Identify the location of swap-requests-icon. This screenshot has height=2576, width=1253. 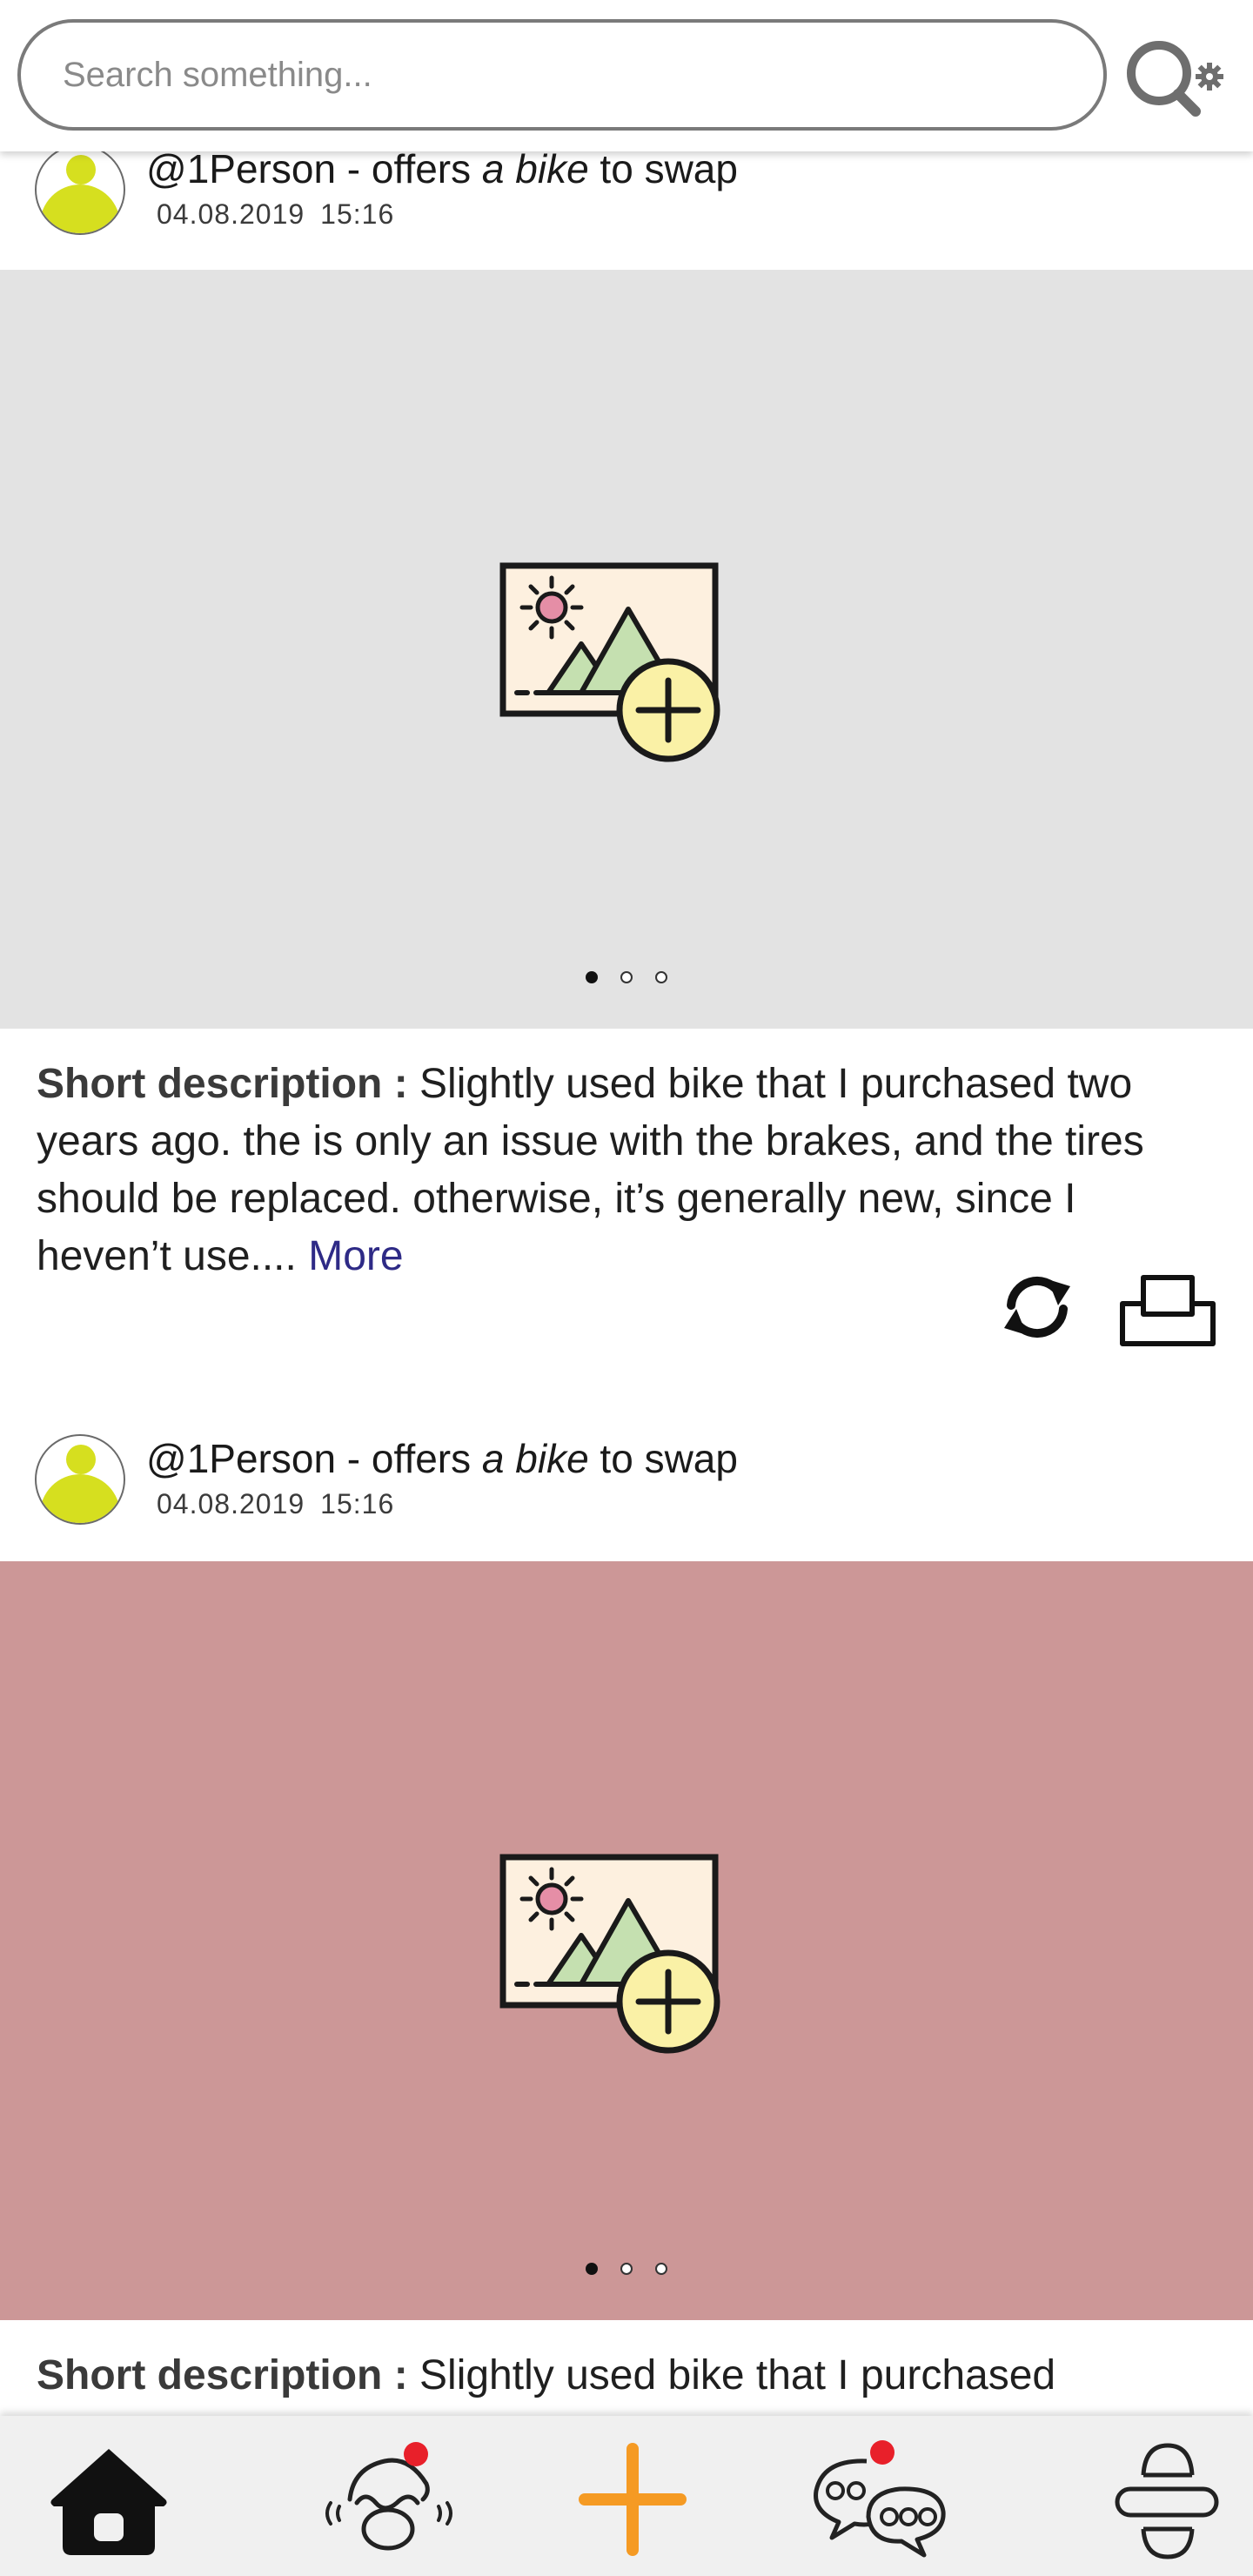
(388, 2496).